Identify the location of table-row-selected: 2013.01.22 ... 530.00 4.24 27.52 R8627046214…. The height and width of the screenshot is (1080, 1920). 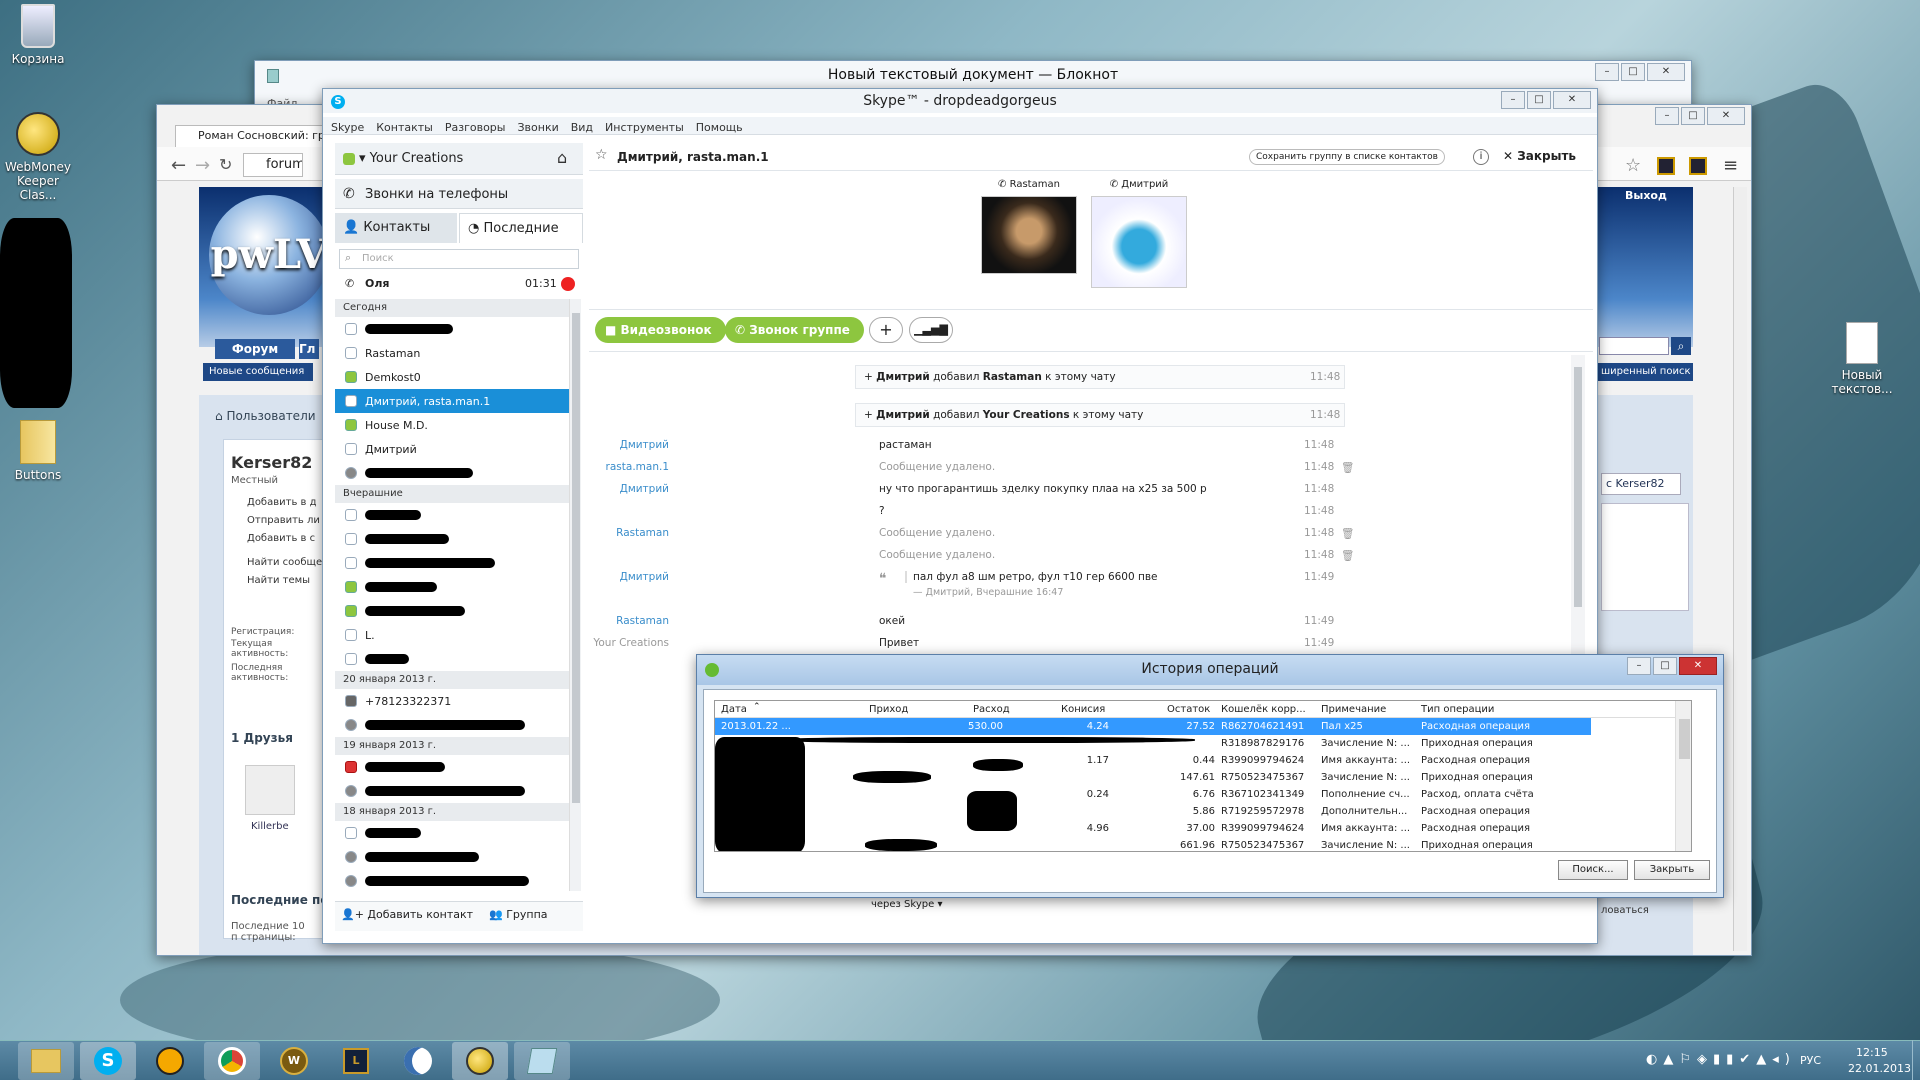
(1153, 726).